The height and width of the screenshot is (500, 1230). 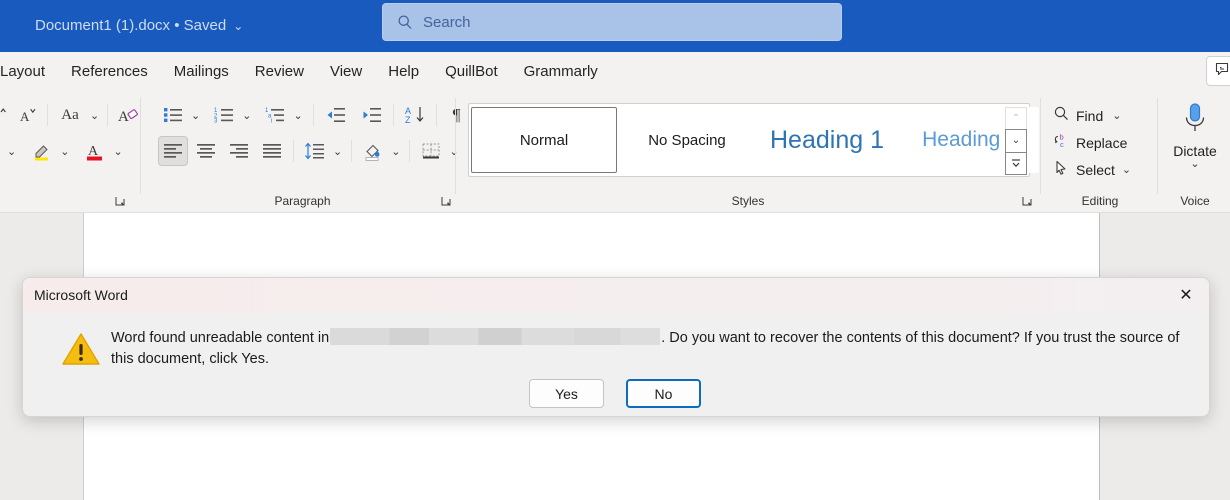 What do you see at coordinates (408, 120) in the screenshot?
I see `svg-text: Z` at bounding box center [408, 120].